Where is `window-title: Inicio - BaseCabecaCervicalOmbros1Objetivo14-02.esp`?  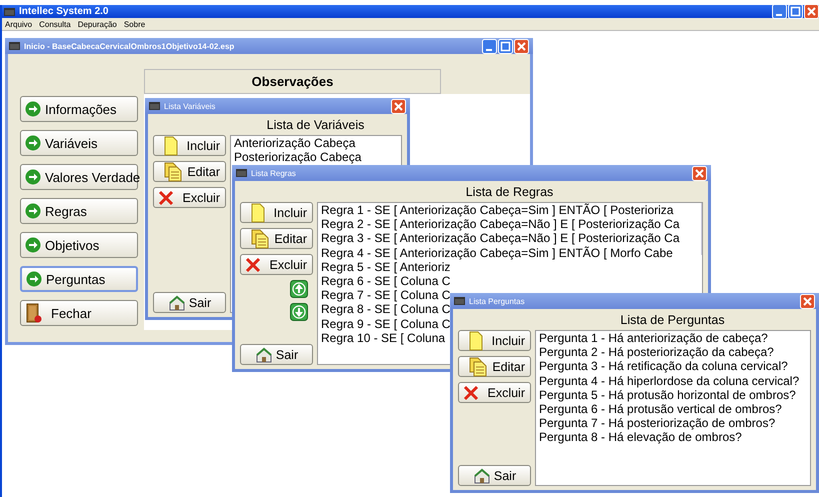
window-title: Inicio - BaseCabecaCervicalOmbros1Objetivo14-02.esp is located at coordinates (130, 46).